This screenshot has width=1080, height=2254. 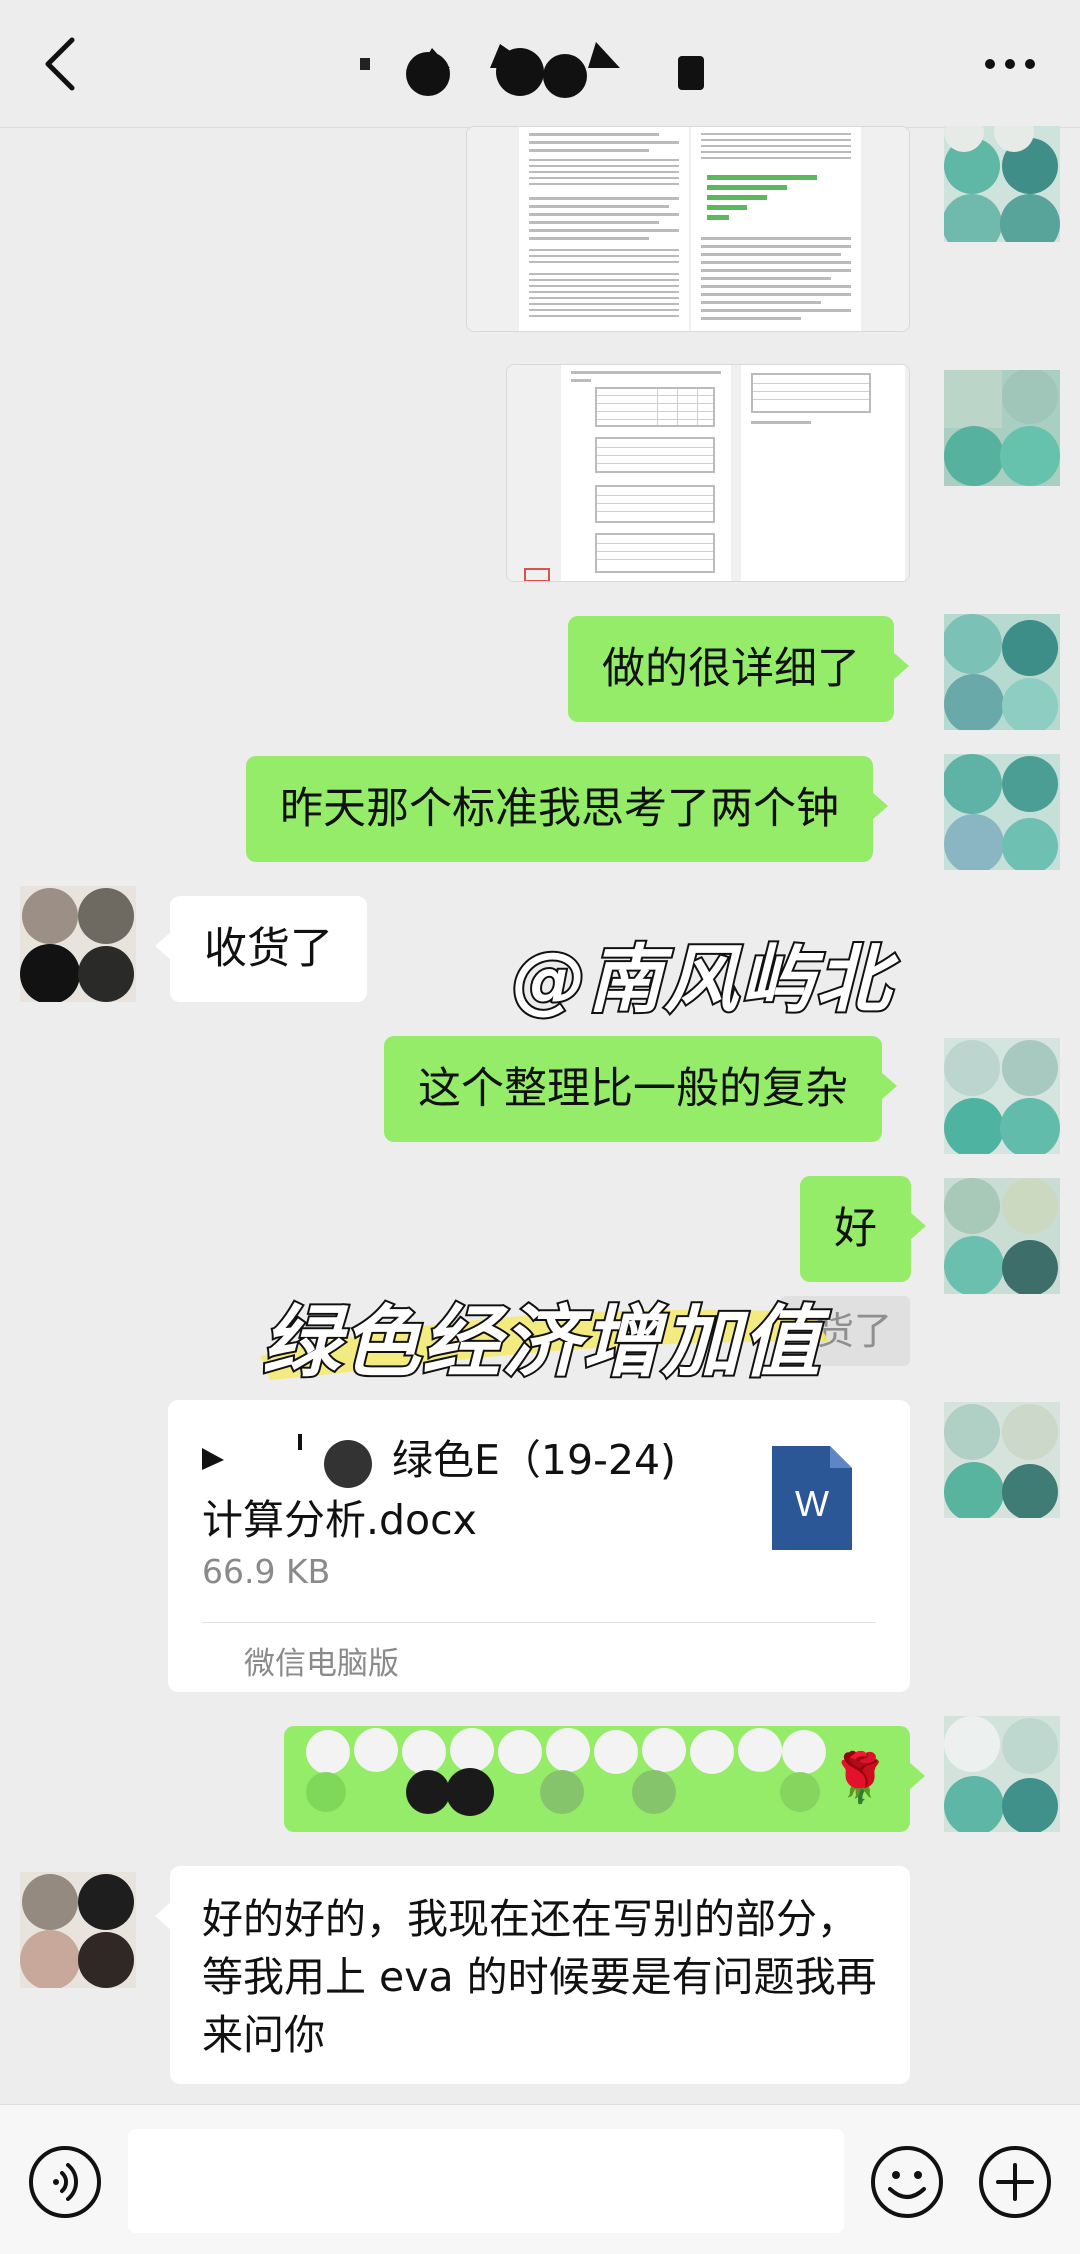 I want to click on chat-header, so click(x=540, y=64).